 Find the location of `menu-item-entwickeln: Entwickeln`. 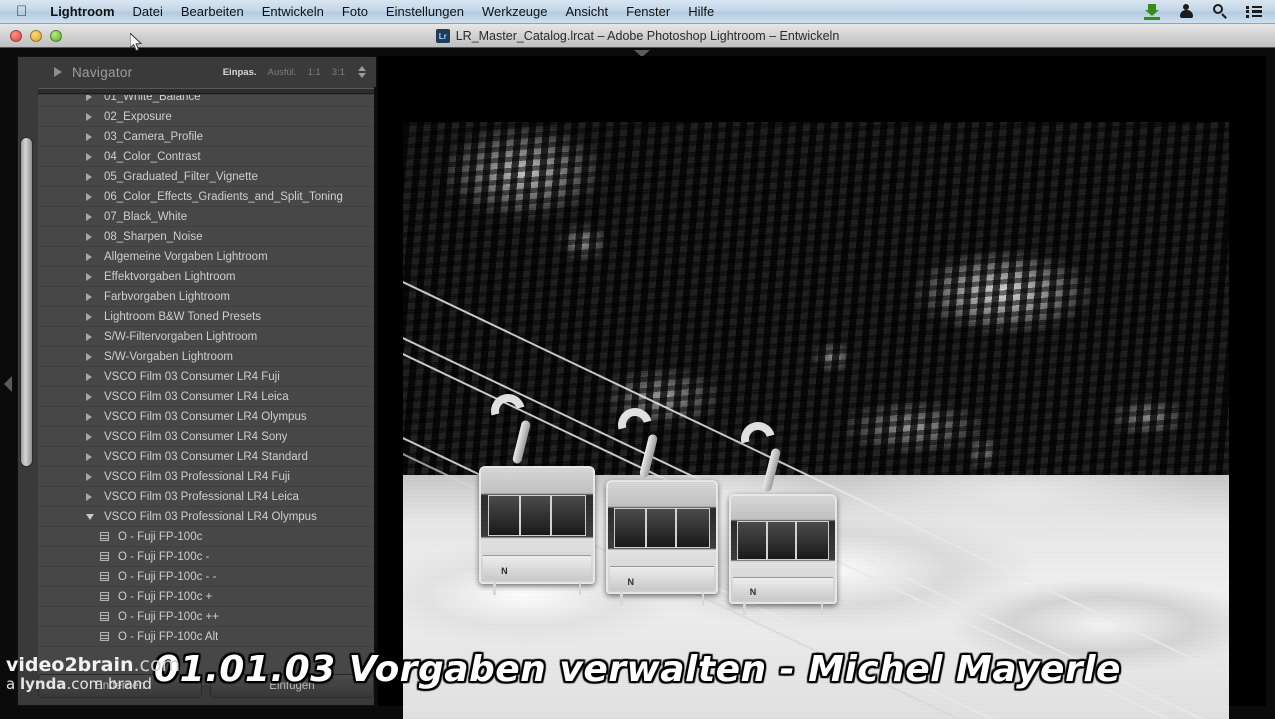

menu-item-entwickeln: Entwickeln is located at coordinates (293, 12).